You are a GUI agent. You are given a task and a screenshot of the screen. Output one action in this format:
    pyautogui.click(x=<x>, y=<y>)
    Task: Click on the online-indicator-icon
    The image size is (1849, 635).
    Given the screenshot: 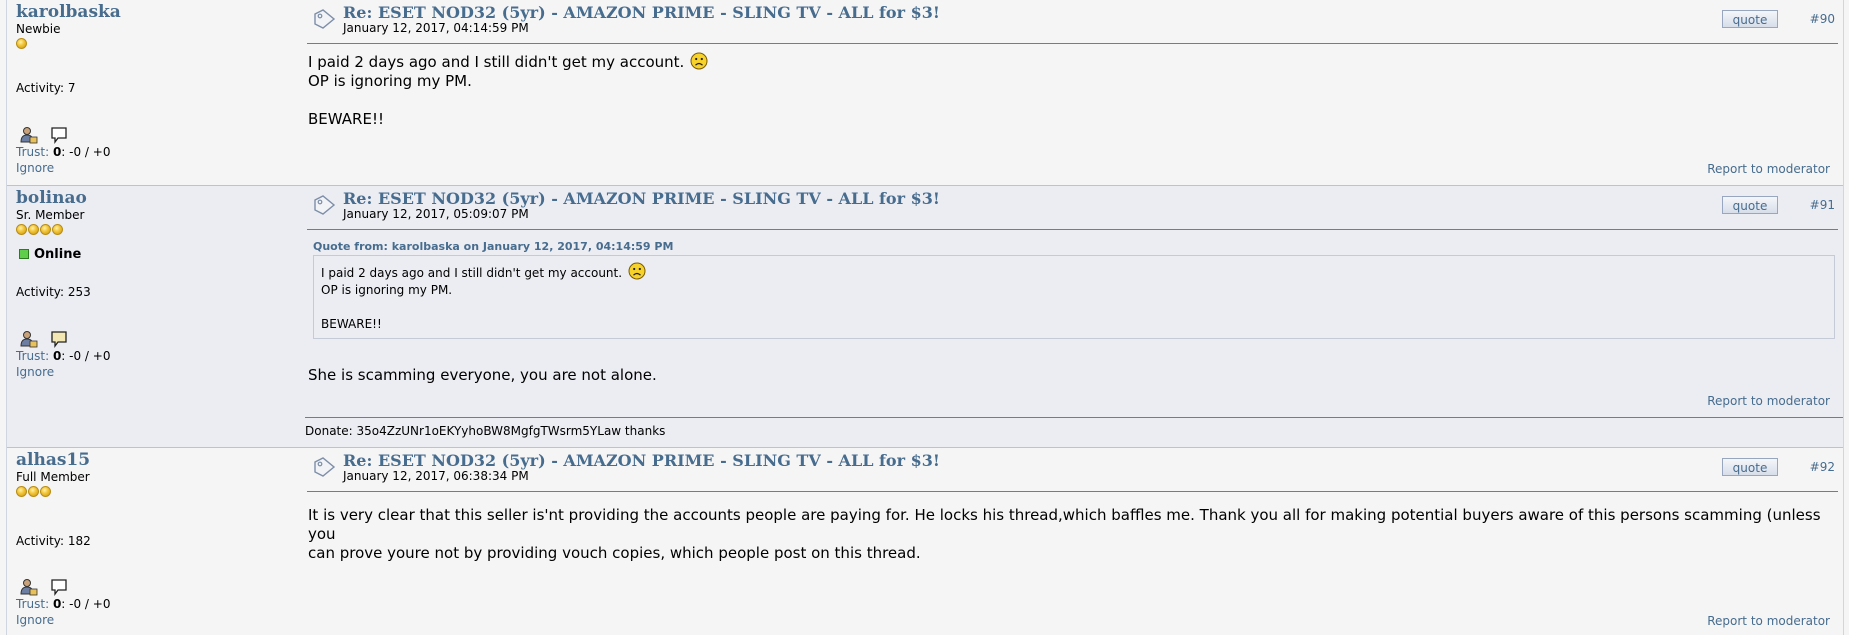 What is the action you would take?
    pyautogui.click(x=24, y=254)
    